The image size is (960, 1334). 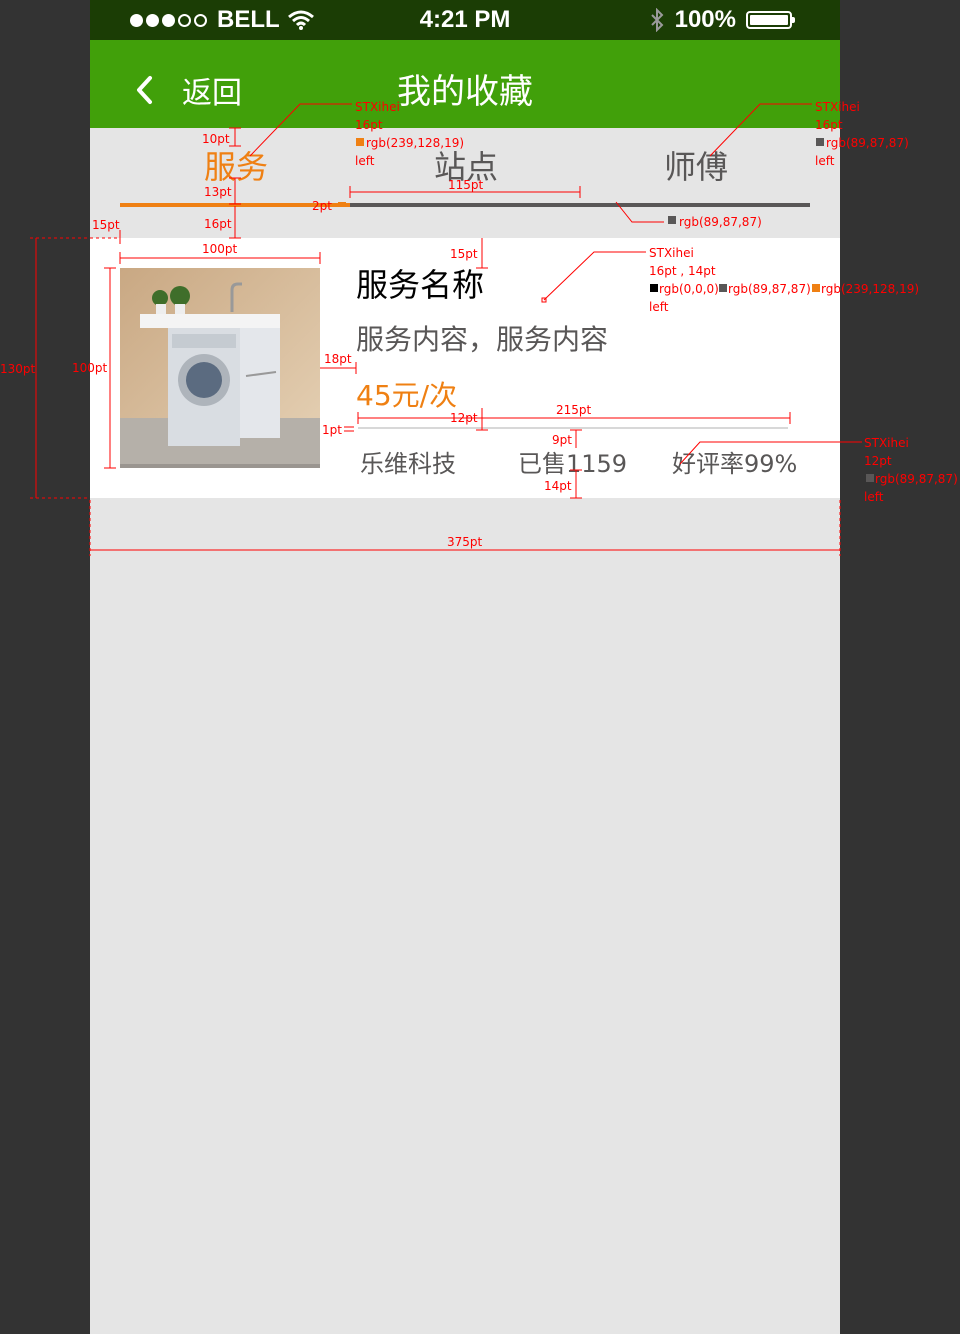 I want to click on provider-name: 乐维科技, so click(x=408, y=464).